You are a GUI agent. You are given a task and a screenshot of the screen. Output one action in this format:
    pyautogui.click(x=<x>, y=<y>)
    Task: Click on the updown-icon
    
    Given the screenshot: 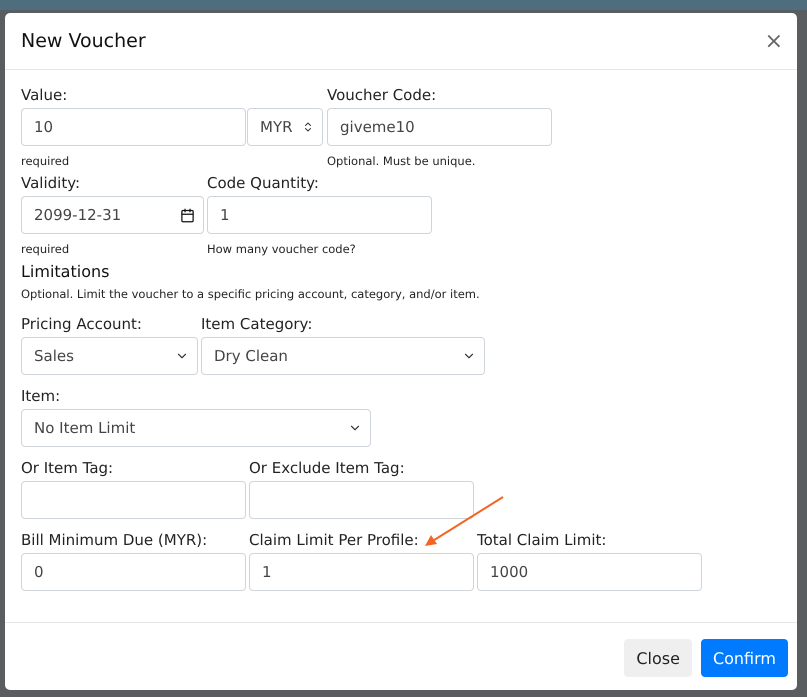 What is the action you would take?
    pyautogui.click(x=308, y=127)
    